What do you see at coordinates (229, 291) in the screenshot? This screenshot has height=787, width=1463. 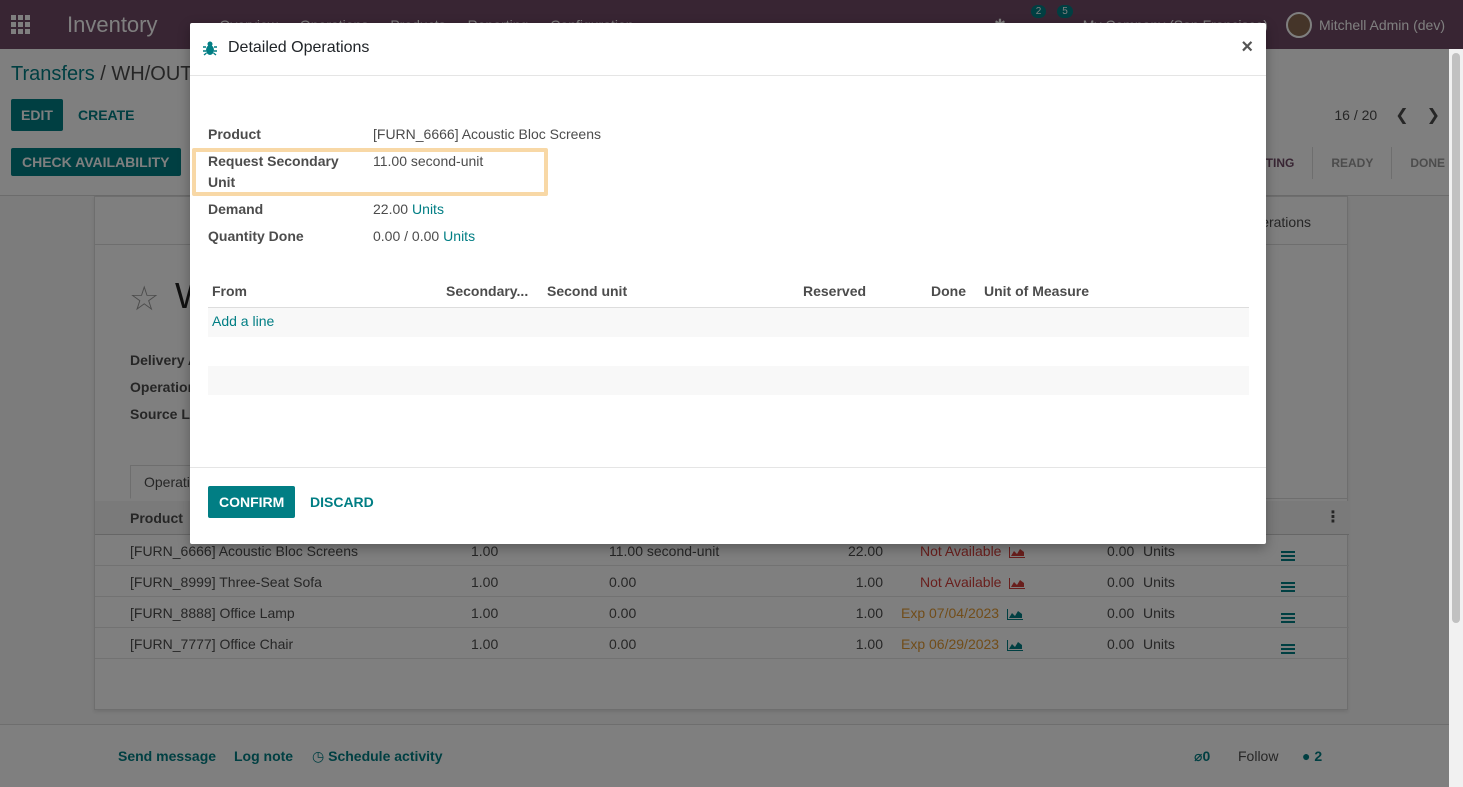 I see `col-from: From` at bounding box center [229, 291].